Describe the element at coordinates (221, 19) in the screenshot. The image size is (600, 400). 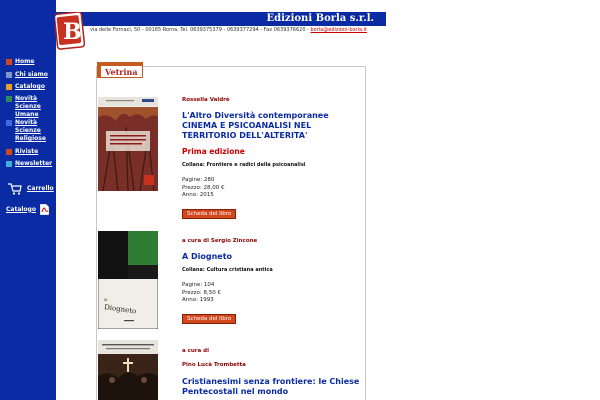
I see `header-bar: Edizioni Borla s.r.l.` at that location.